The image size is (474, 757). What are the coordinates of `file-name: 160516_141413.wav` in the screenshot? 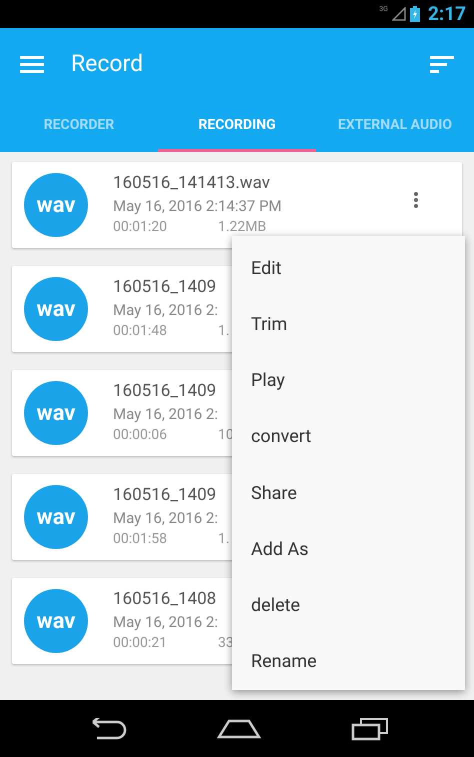 It's located at (192, 183).